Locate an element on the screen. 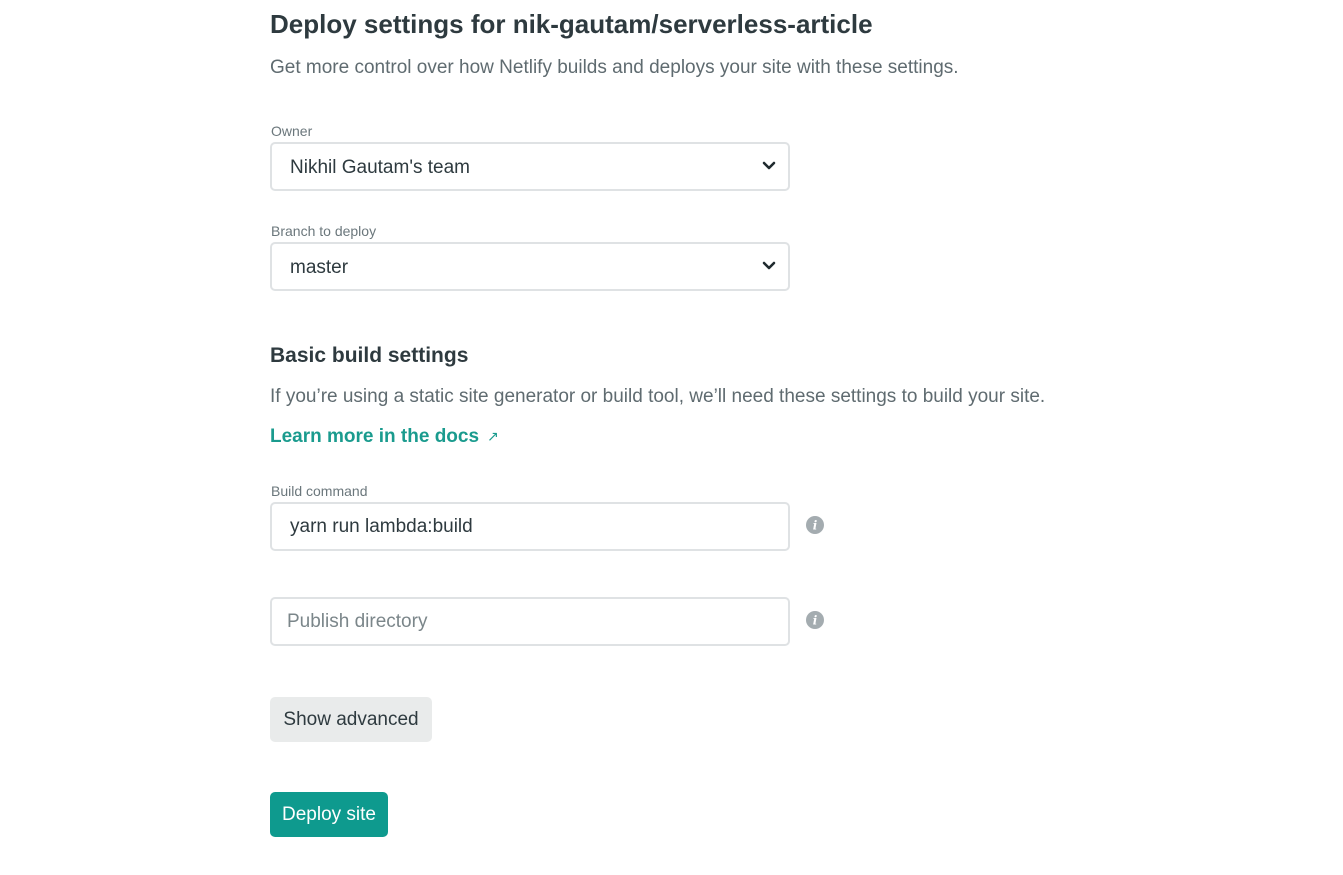 The width and height of the screenshot is (1343, 875). build-command-label: Build command is located at coordinates (319, 491).